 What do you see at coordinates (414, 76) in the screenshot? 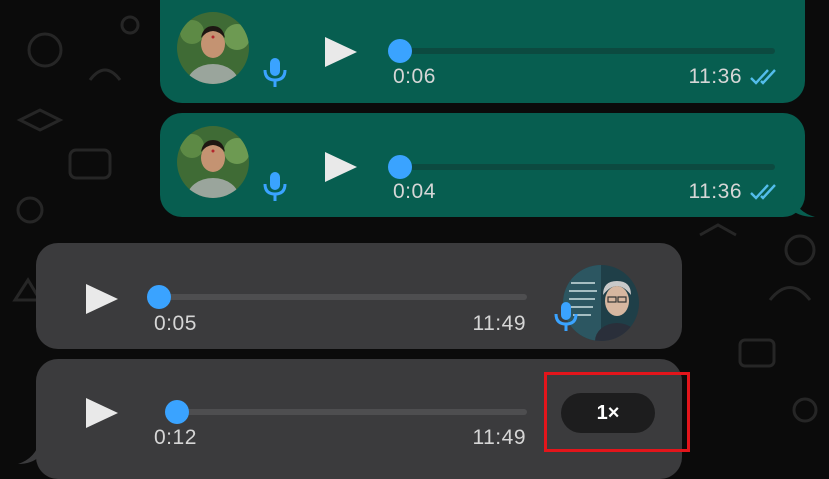
I see `voice-duration: 0:06` at bounding box center [414, 76].